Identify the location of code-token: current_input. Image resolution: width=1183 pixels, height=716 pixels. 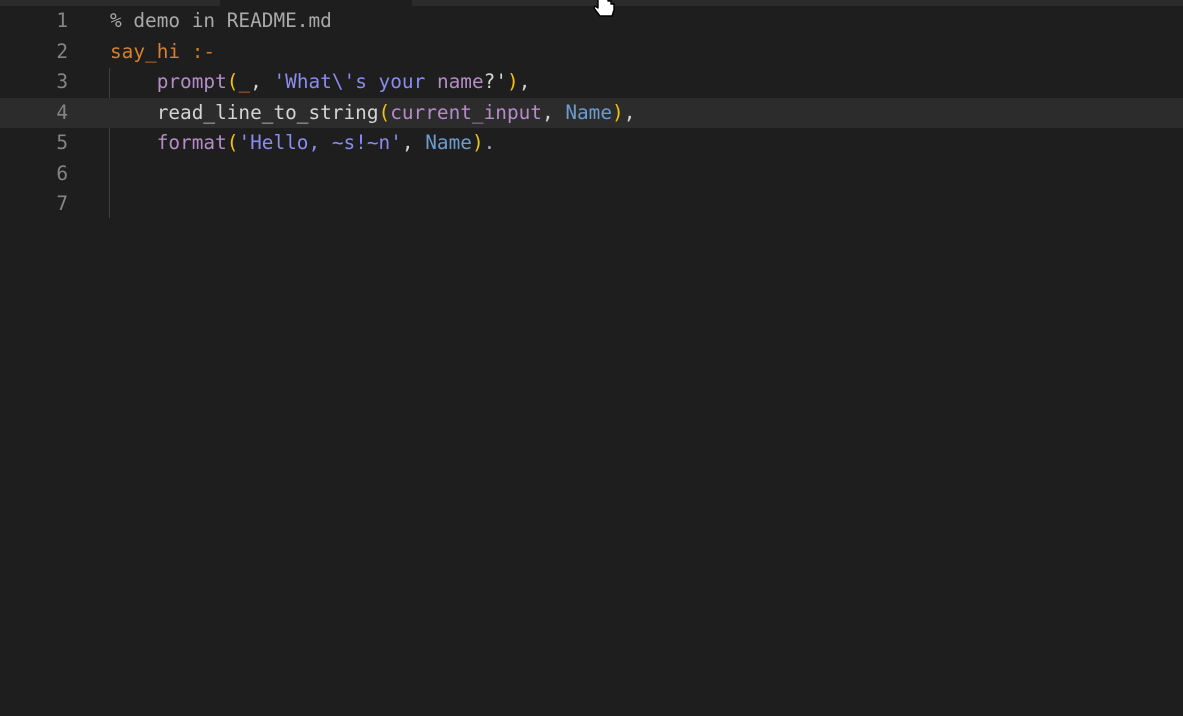
(466, 112).